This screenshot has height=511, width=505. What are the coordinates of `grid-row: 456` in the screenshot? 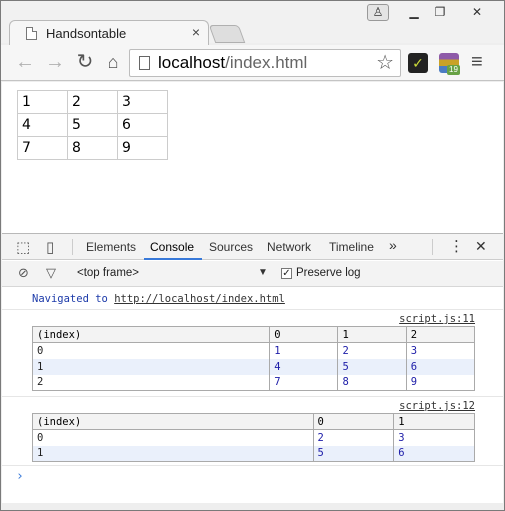 It's located at (92, 125).